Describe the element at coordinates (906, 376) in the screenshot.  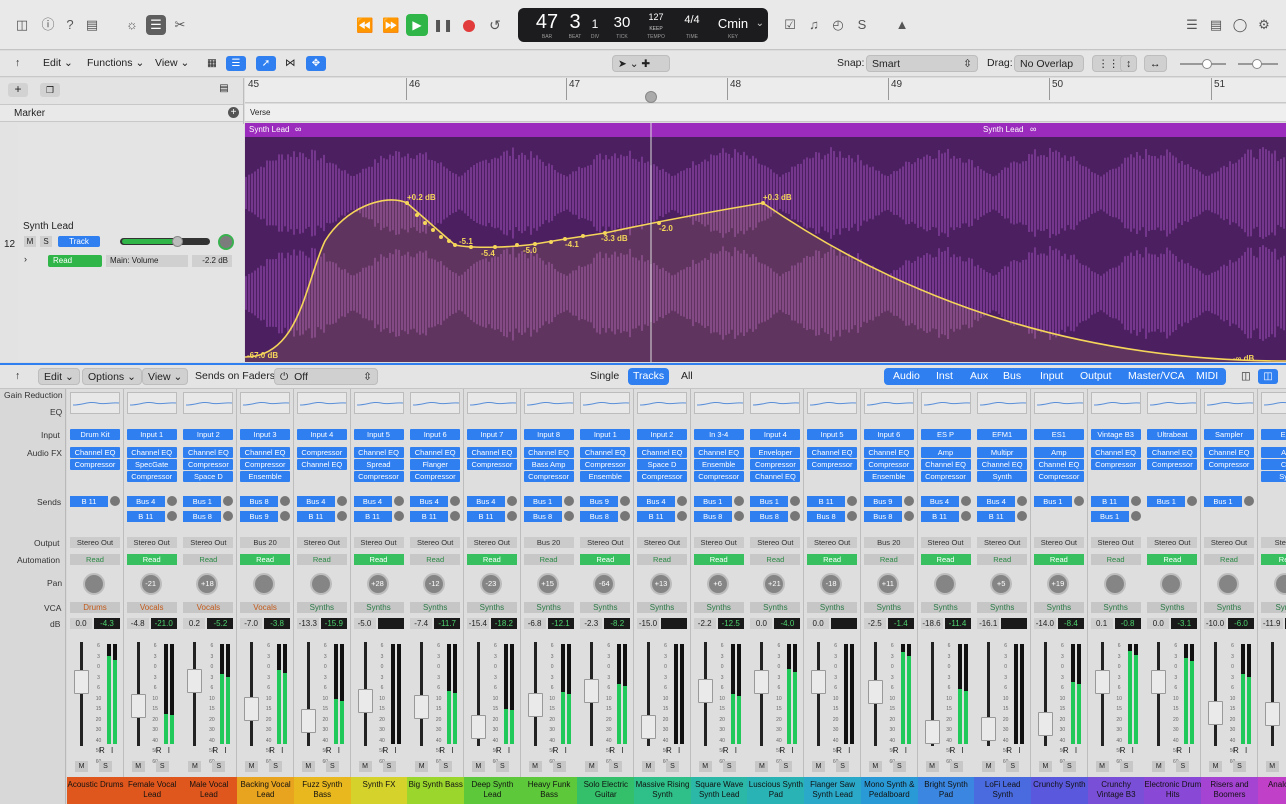
I see `filter-audio: Audio` at that location.